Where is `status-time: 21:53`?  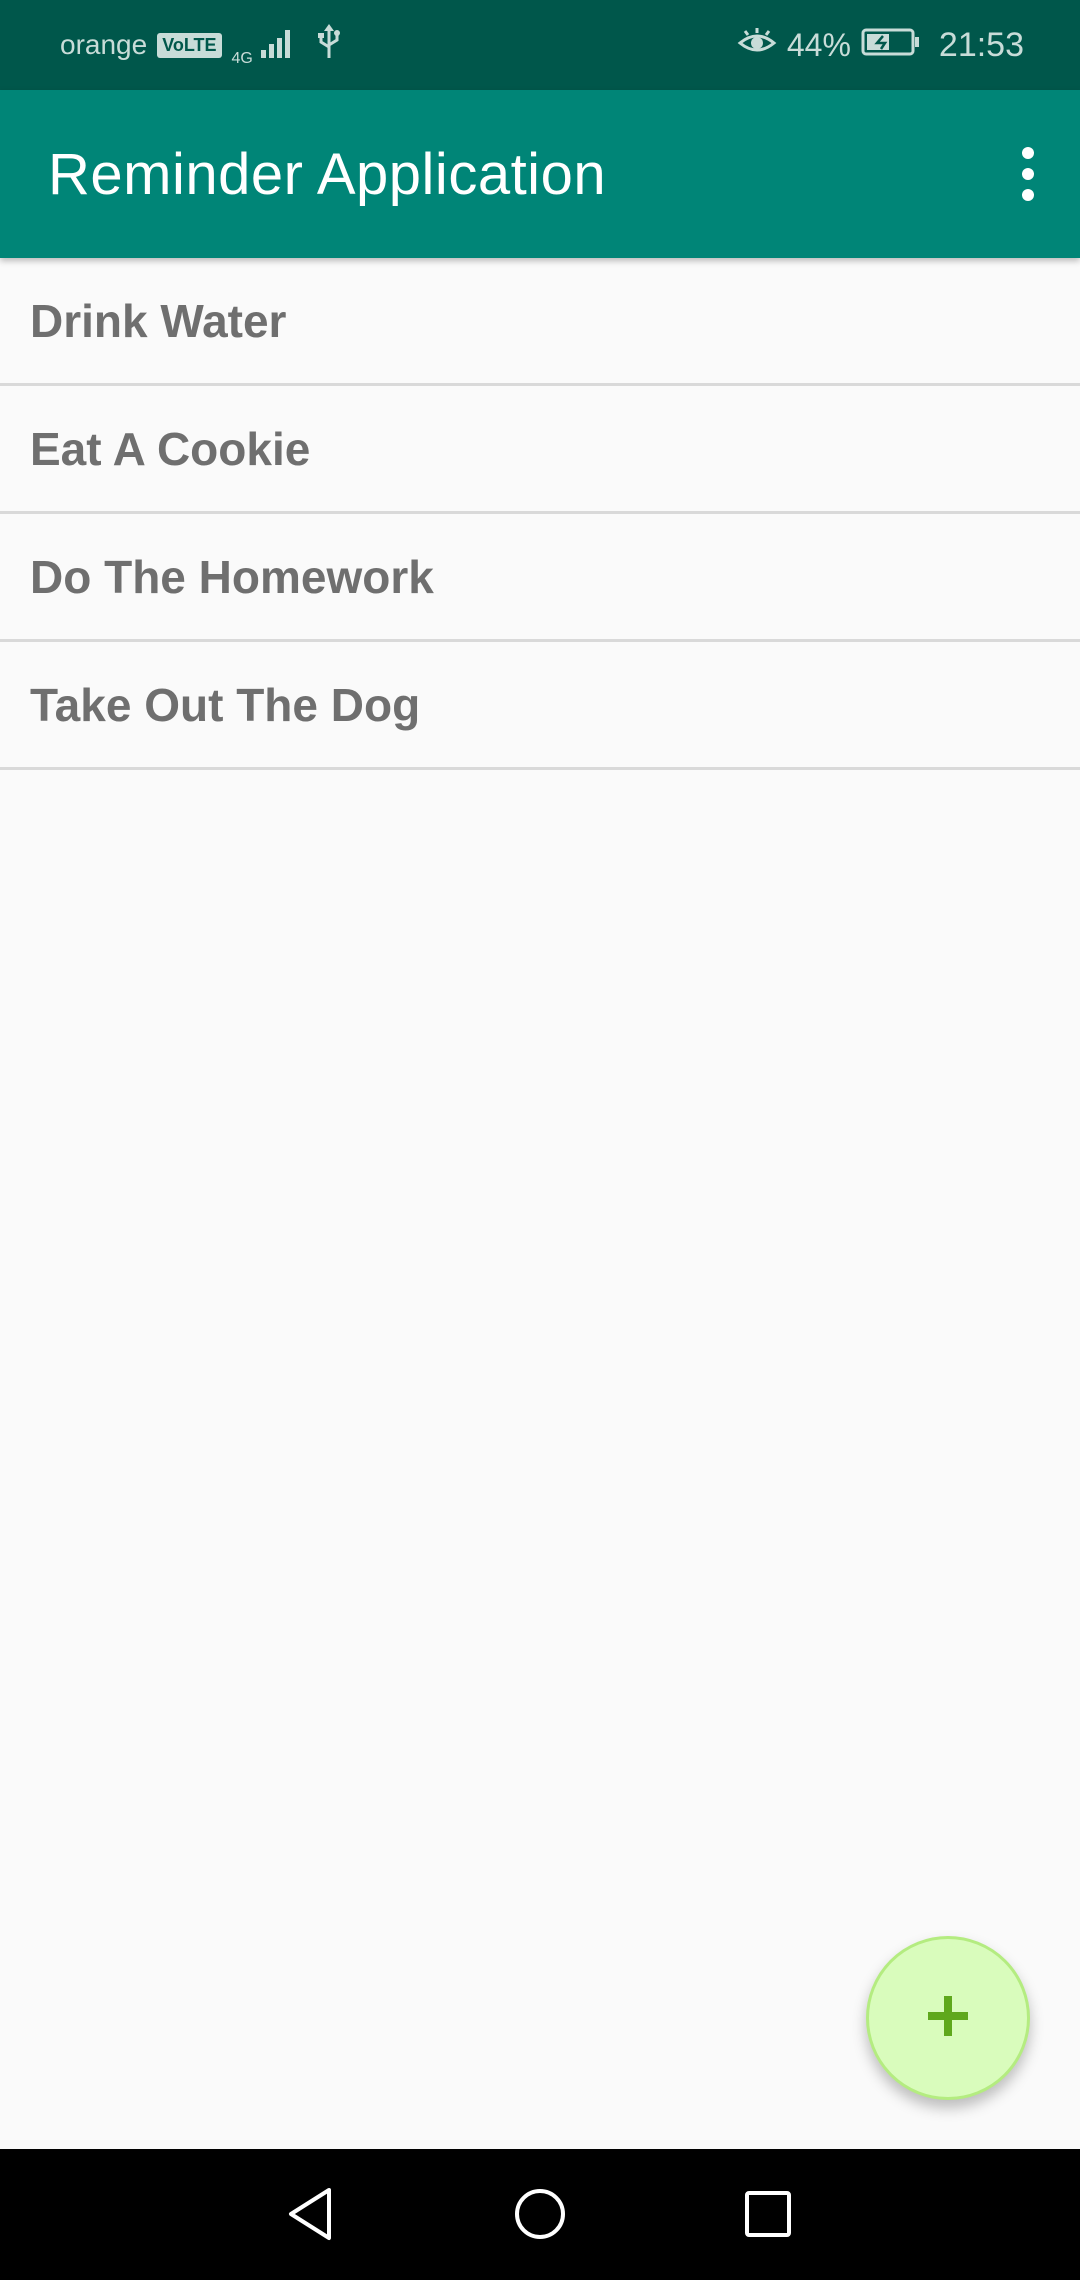
status-time: 21:53 is located at coordinates (981, 44).